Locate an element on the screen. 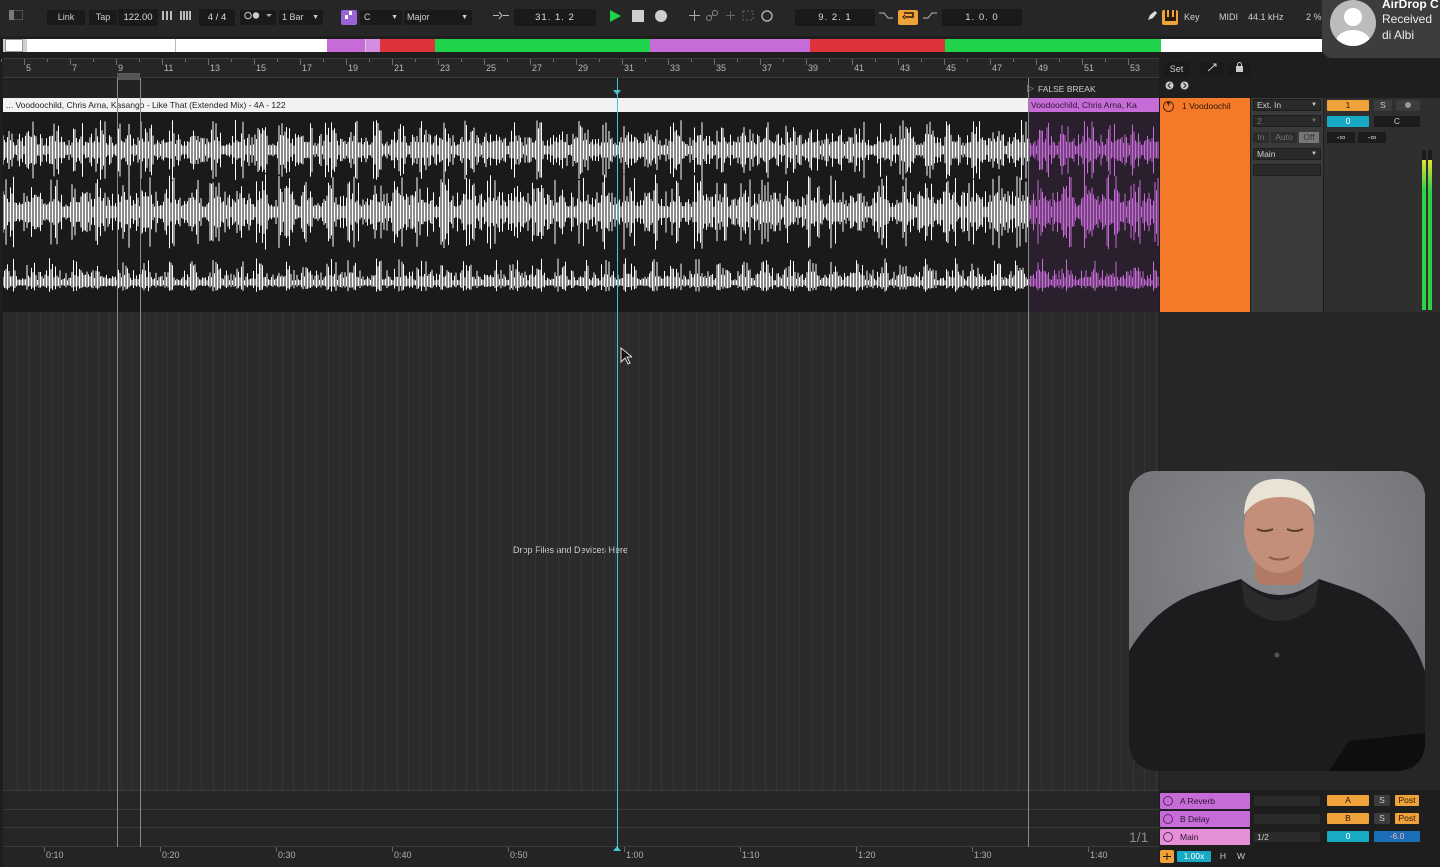  return-activator-button: B is located at coordinates (1348, 818).